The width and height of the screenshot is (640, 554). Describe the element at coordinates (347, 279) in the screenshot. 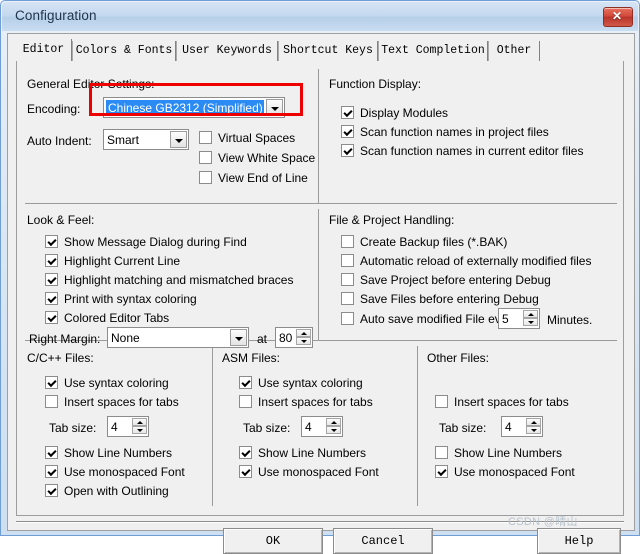

I see `checkbox-save-project-debug` at that location.